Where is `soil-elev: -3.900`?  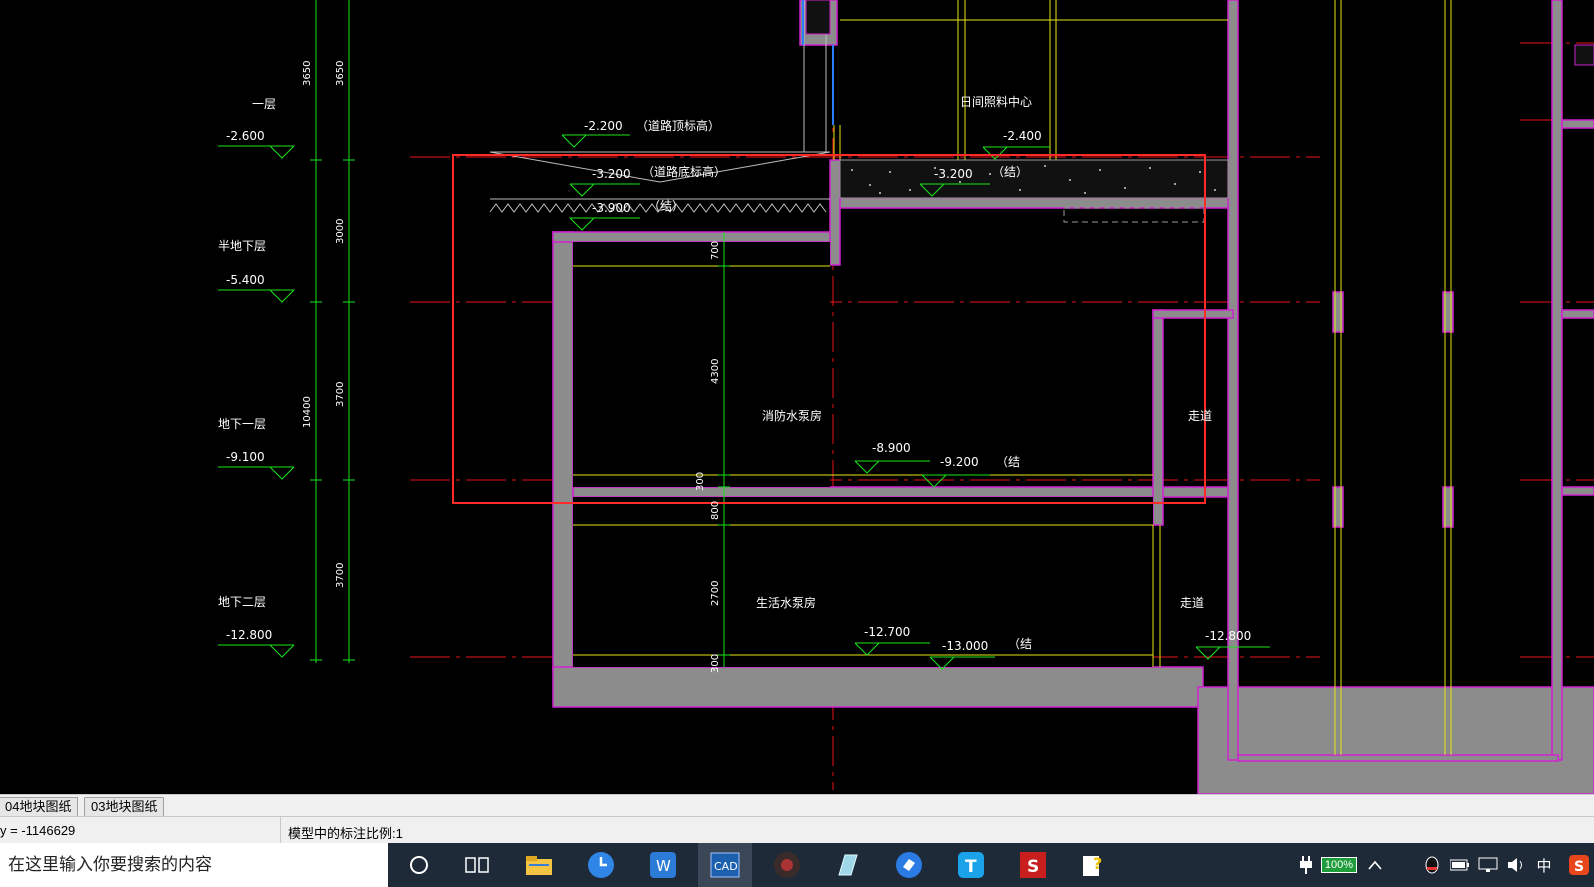 soil-elev: -3.900 is located at coordinates (611, 208).